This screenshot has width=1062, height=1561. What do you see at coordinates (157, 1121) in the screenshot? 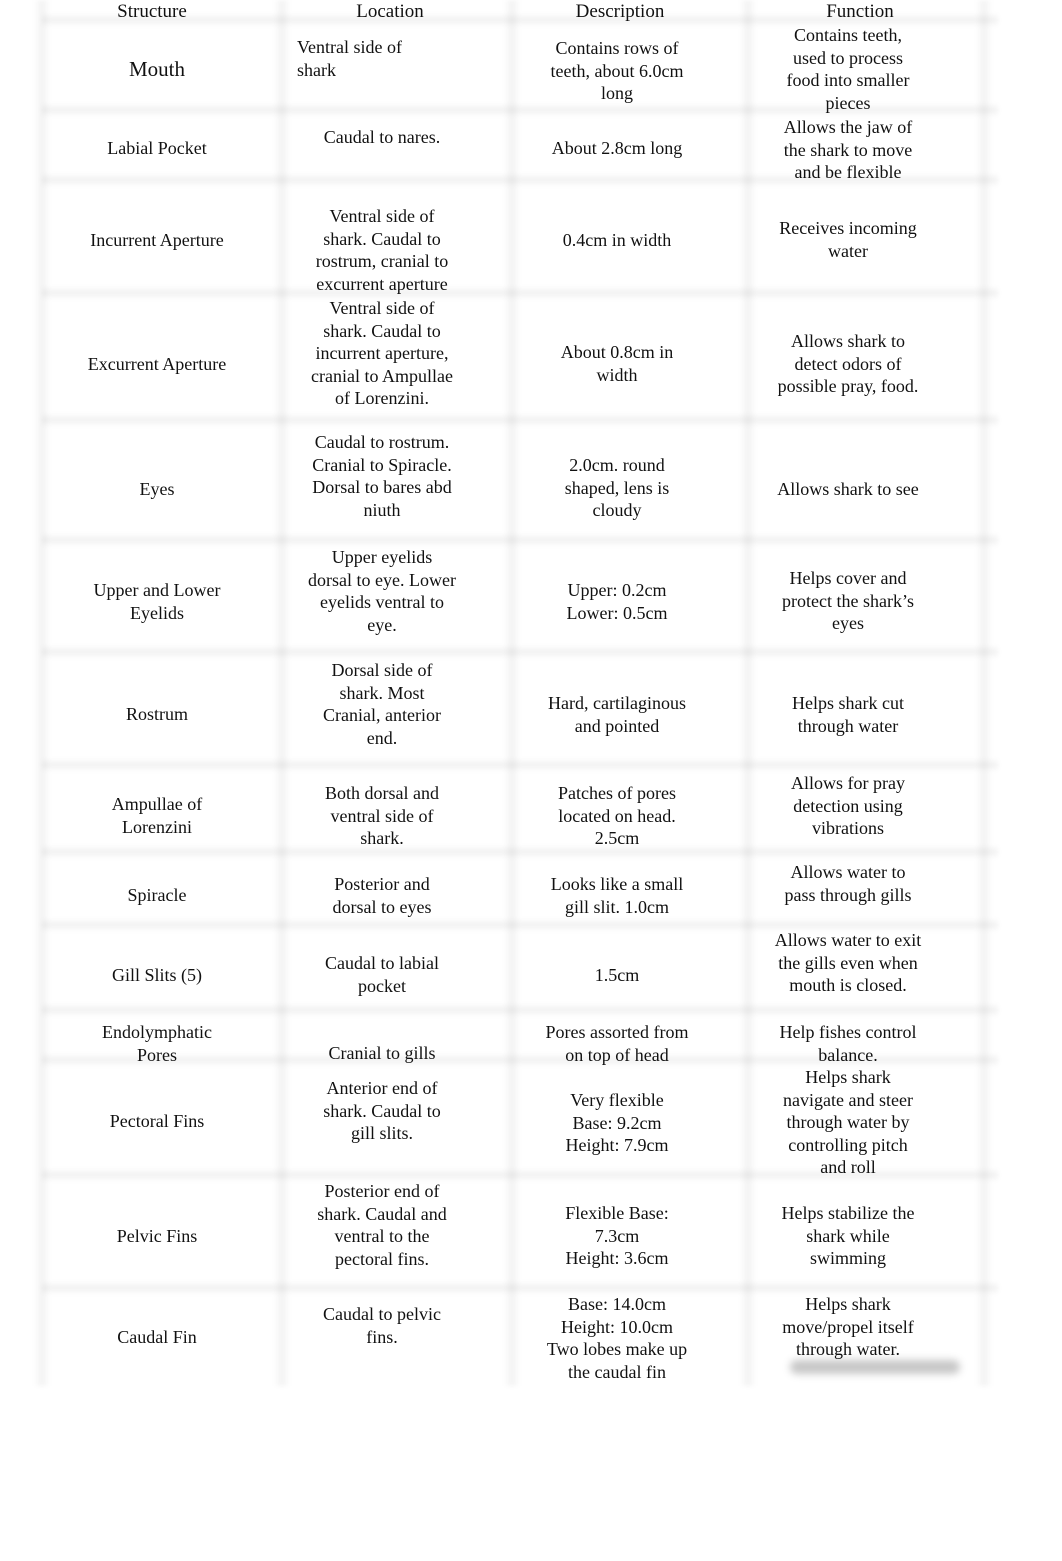
I see `cell-structure: Pectoral Fins` at bounding box center [157, 1121].